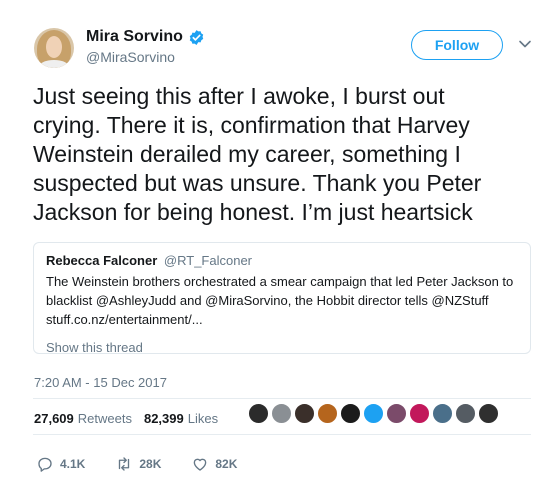 The height and width of the screenshot is (479, 553). What do you see at coordinates (145, 57) in the screenshot?
I see `author-handle: @MiraSorvino` at bounding box center [145, 57].